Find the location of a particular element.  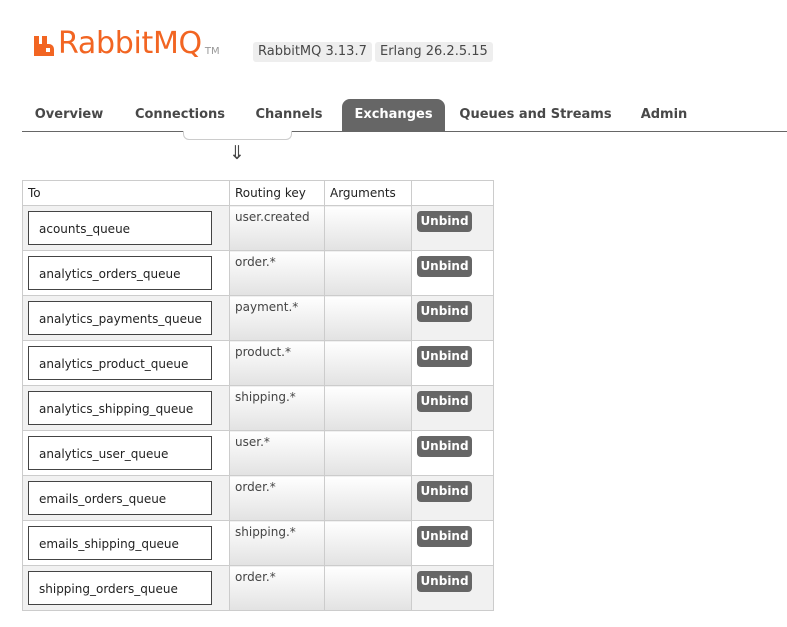

binding-source-box is located at coordinates (237, 135).